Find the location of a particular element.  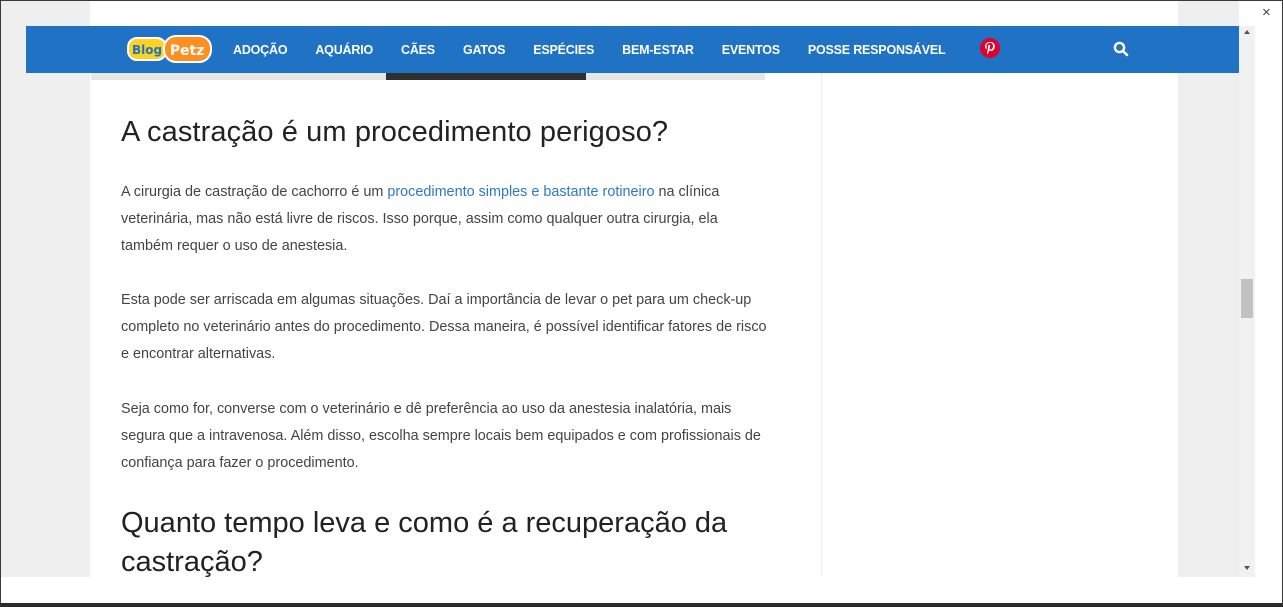

nav-item-caes: CÃES is located at coordinates (418, 50).